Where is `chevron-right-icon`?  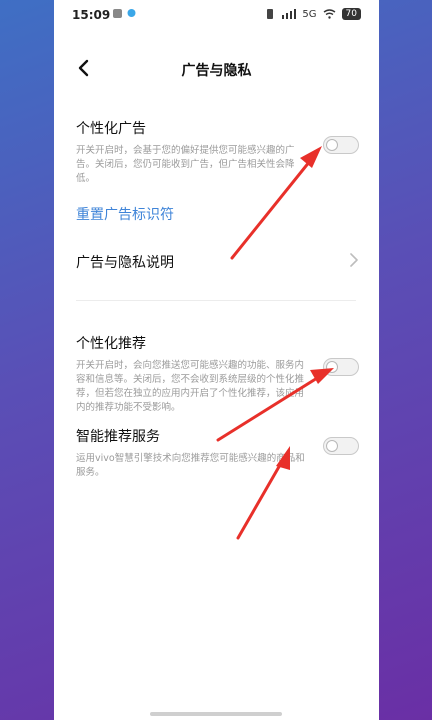
chevron-right-icon is located at coordinates (354, 260).